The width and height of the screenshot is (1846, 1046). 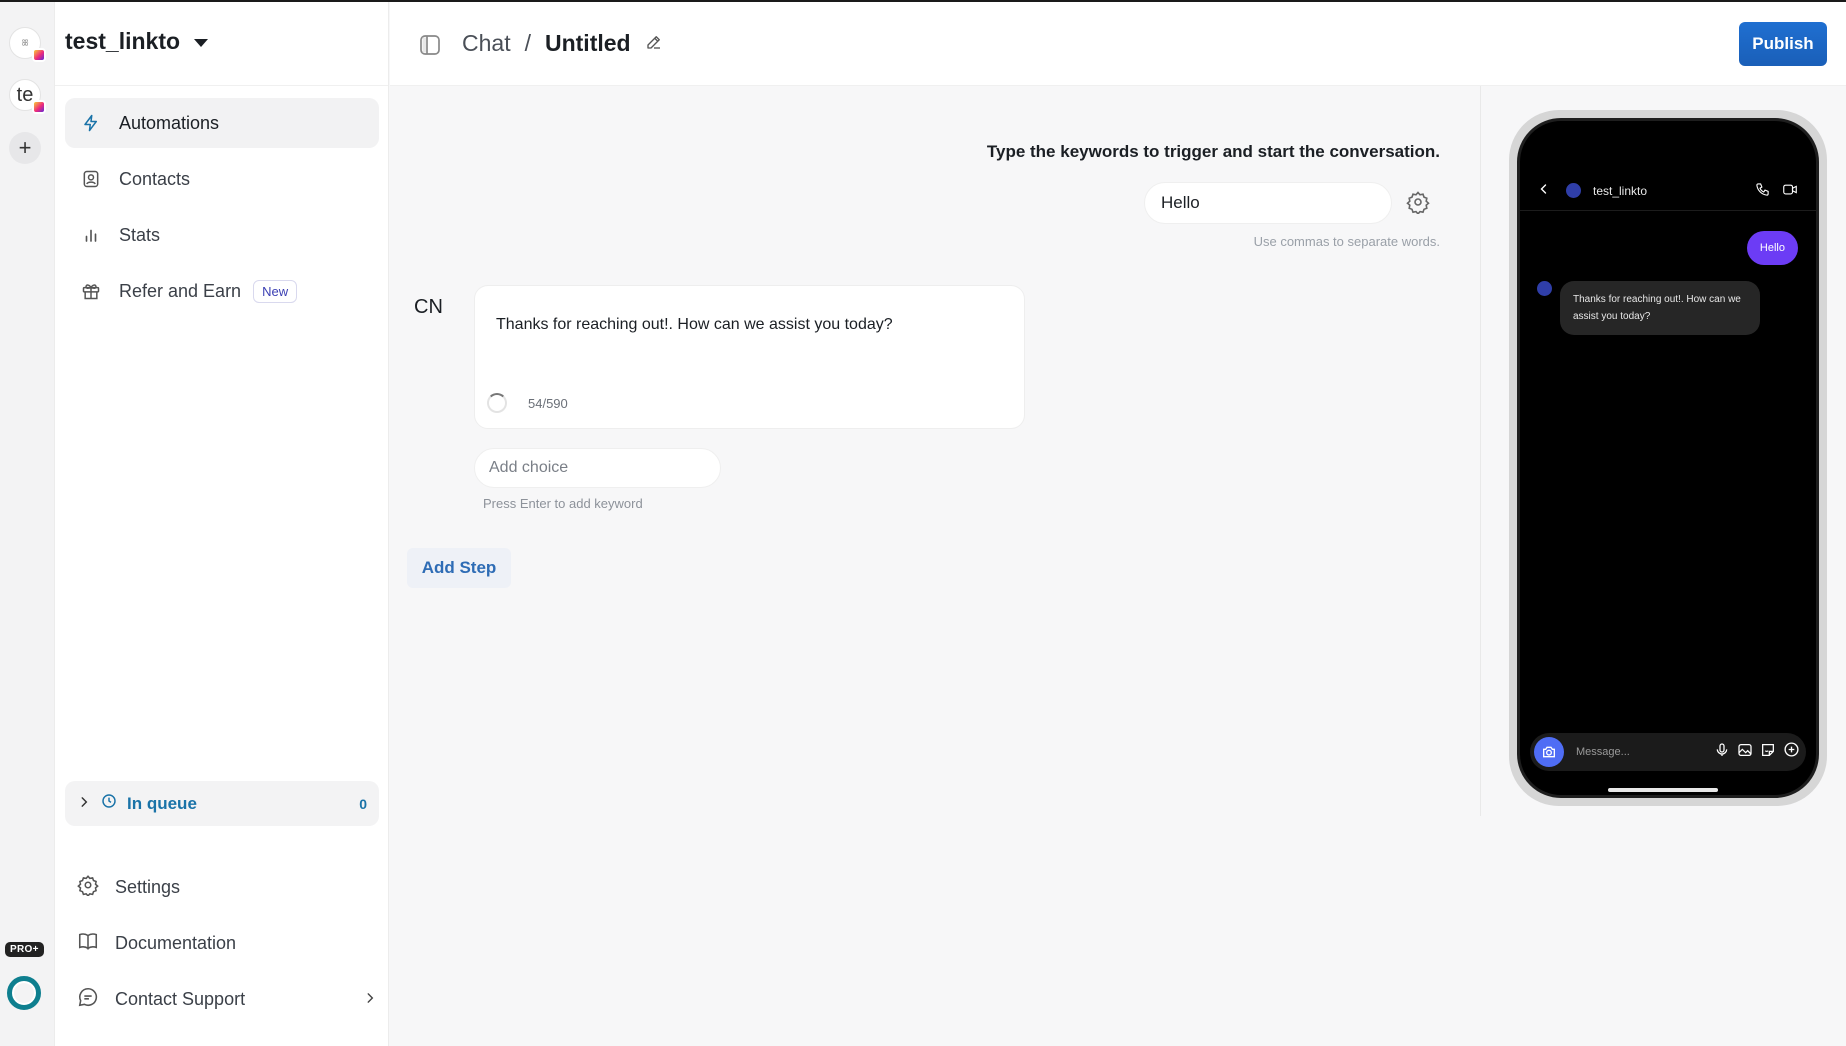 I want to click on add-step-button: Add Step, so click(x=459, y=568).